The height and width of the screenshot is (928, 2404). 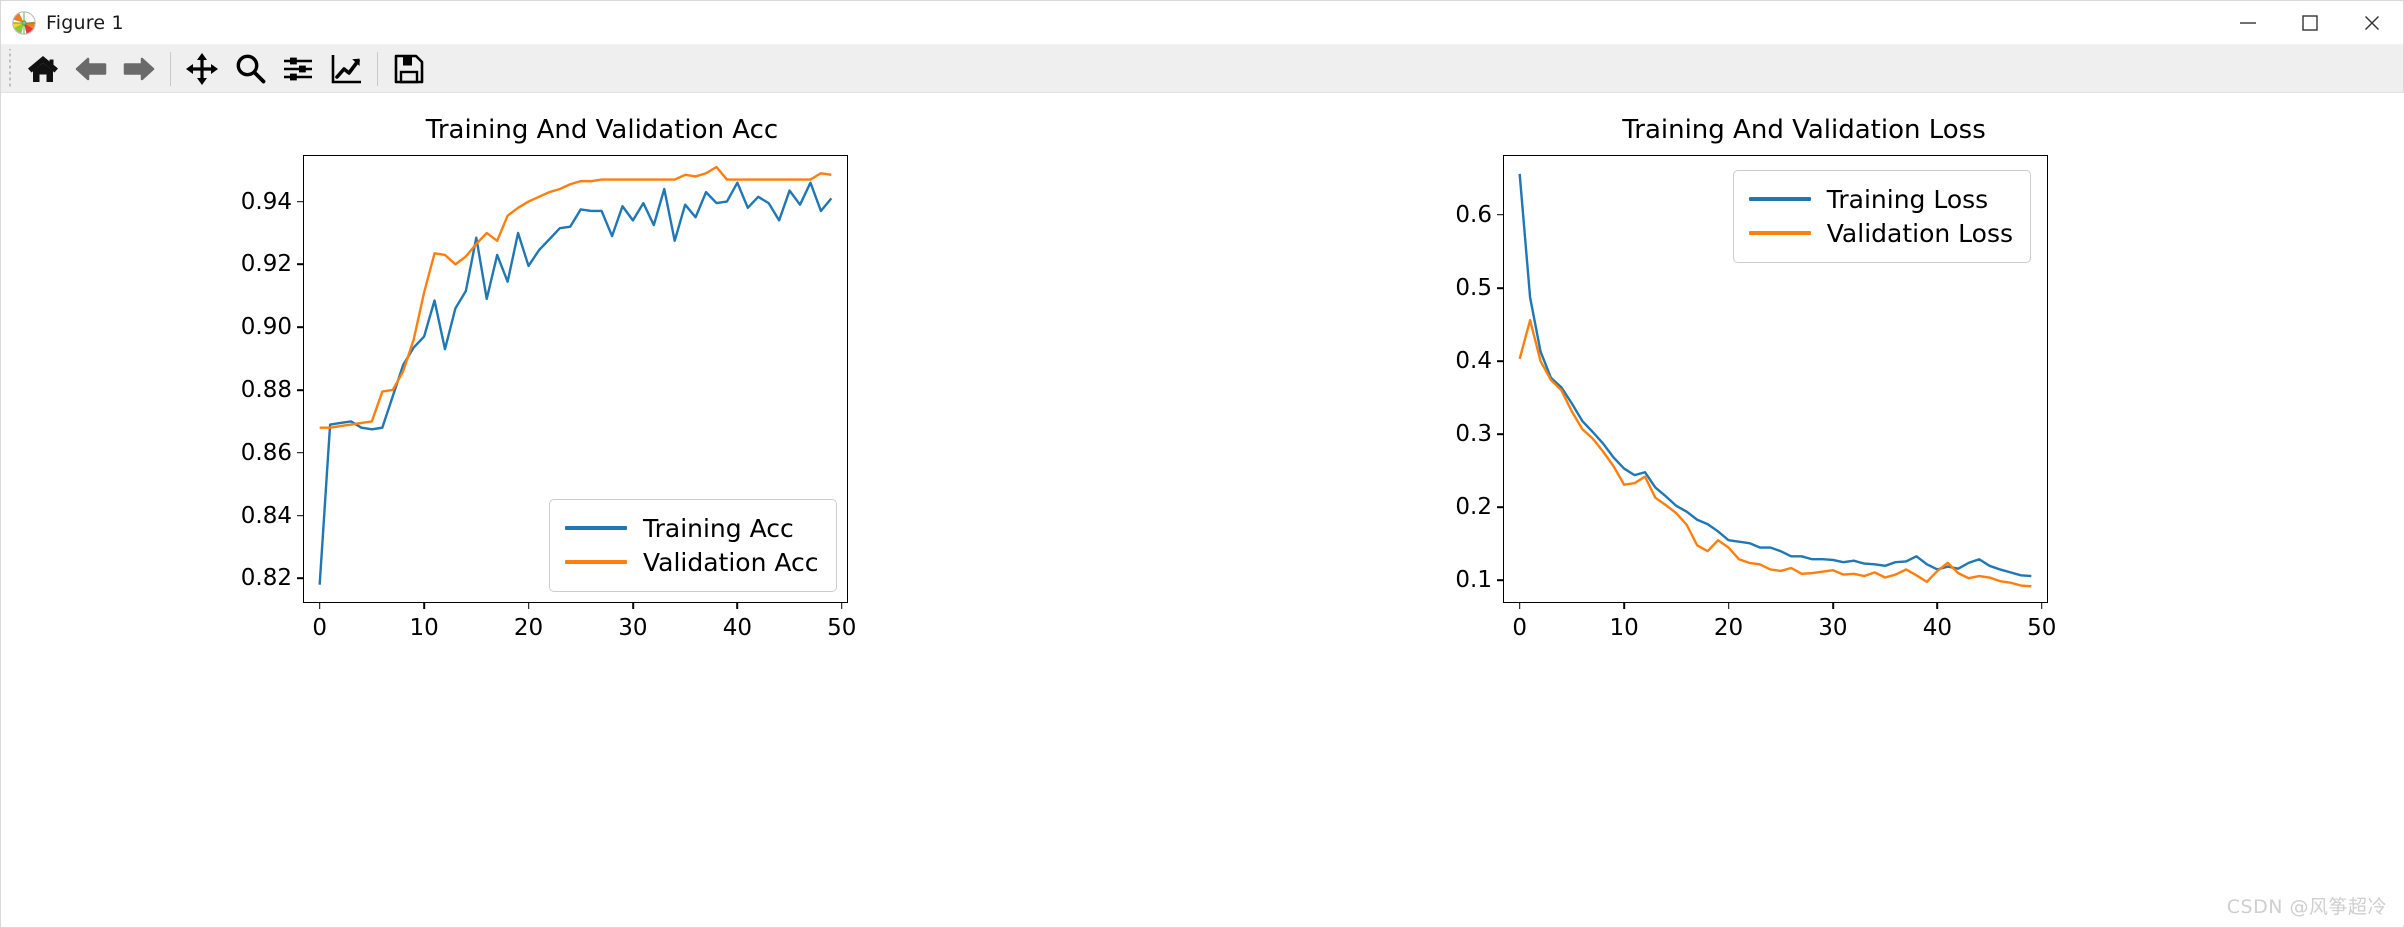 What do you see at coordinates (24, 23) in the screenshot?
I see `matplotlib-logo-icon` at bounding box center [24, 23].